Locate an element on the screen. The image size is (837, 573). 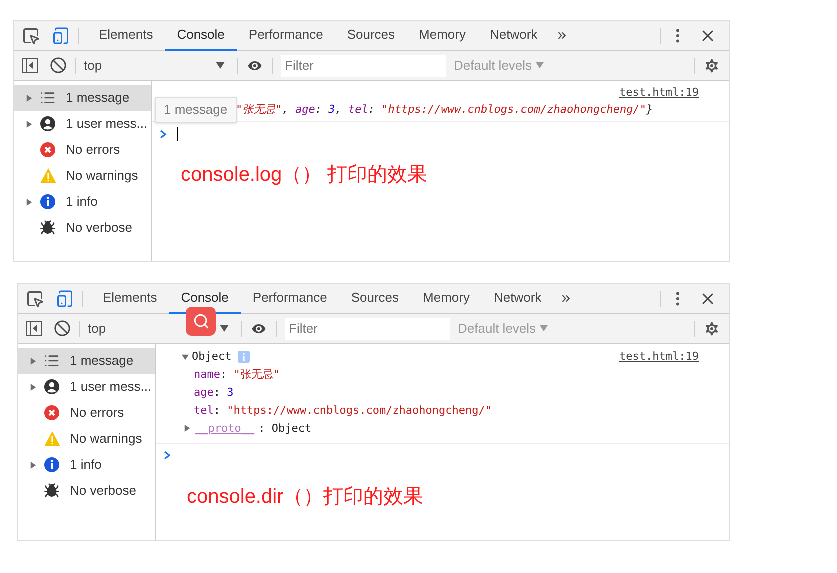
tooltip: 1 message is located at coordinates (196, 109).